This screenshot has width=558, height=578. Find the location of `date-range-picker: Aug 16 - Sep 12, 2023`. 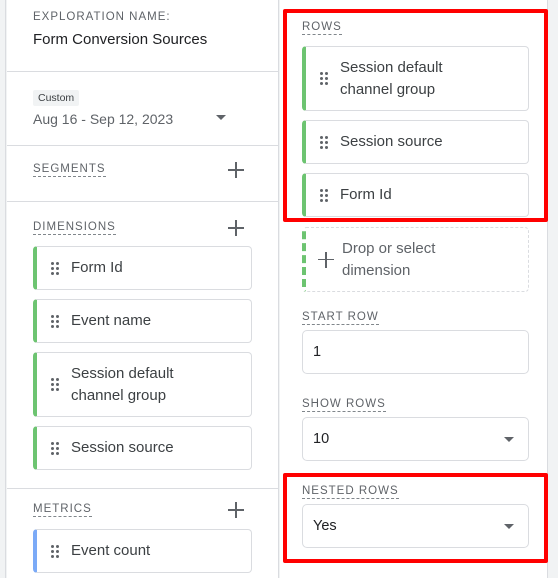

date-range-picker: Aug 16 - Sep 12, 2023 is located at coordinates (103, 119).